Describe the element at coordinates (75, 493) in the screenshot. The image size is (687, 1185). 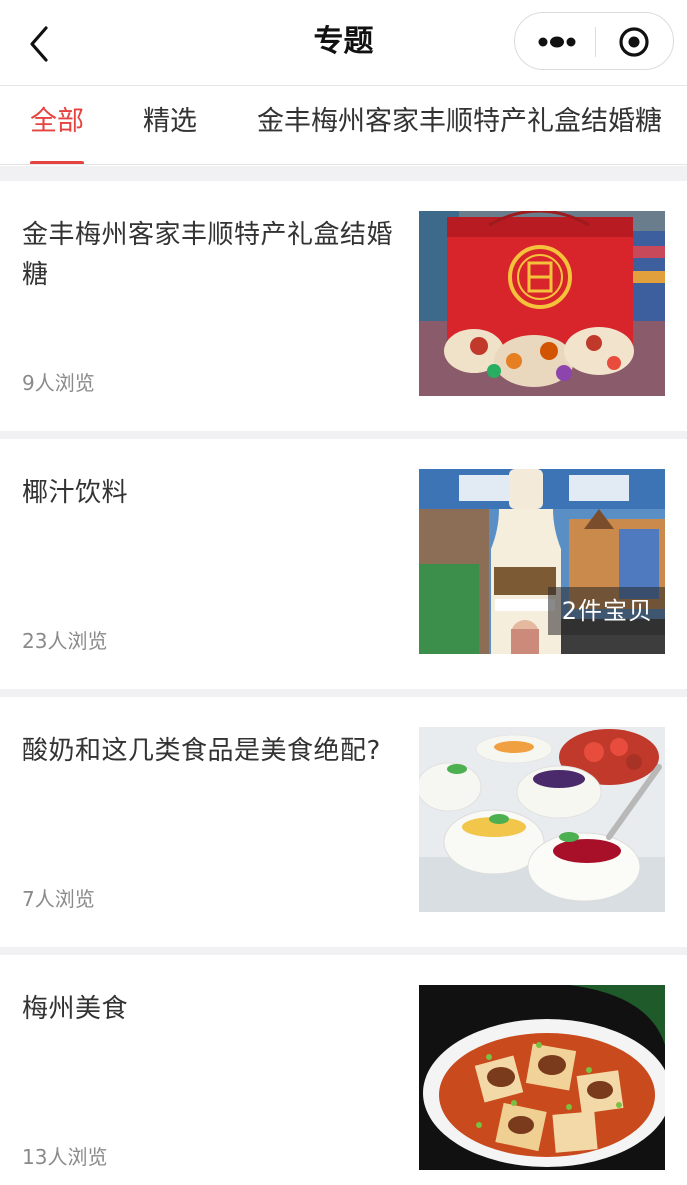
I see `article-title: 椰汁饮料` at that location.